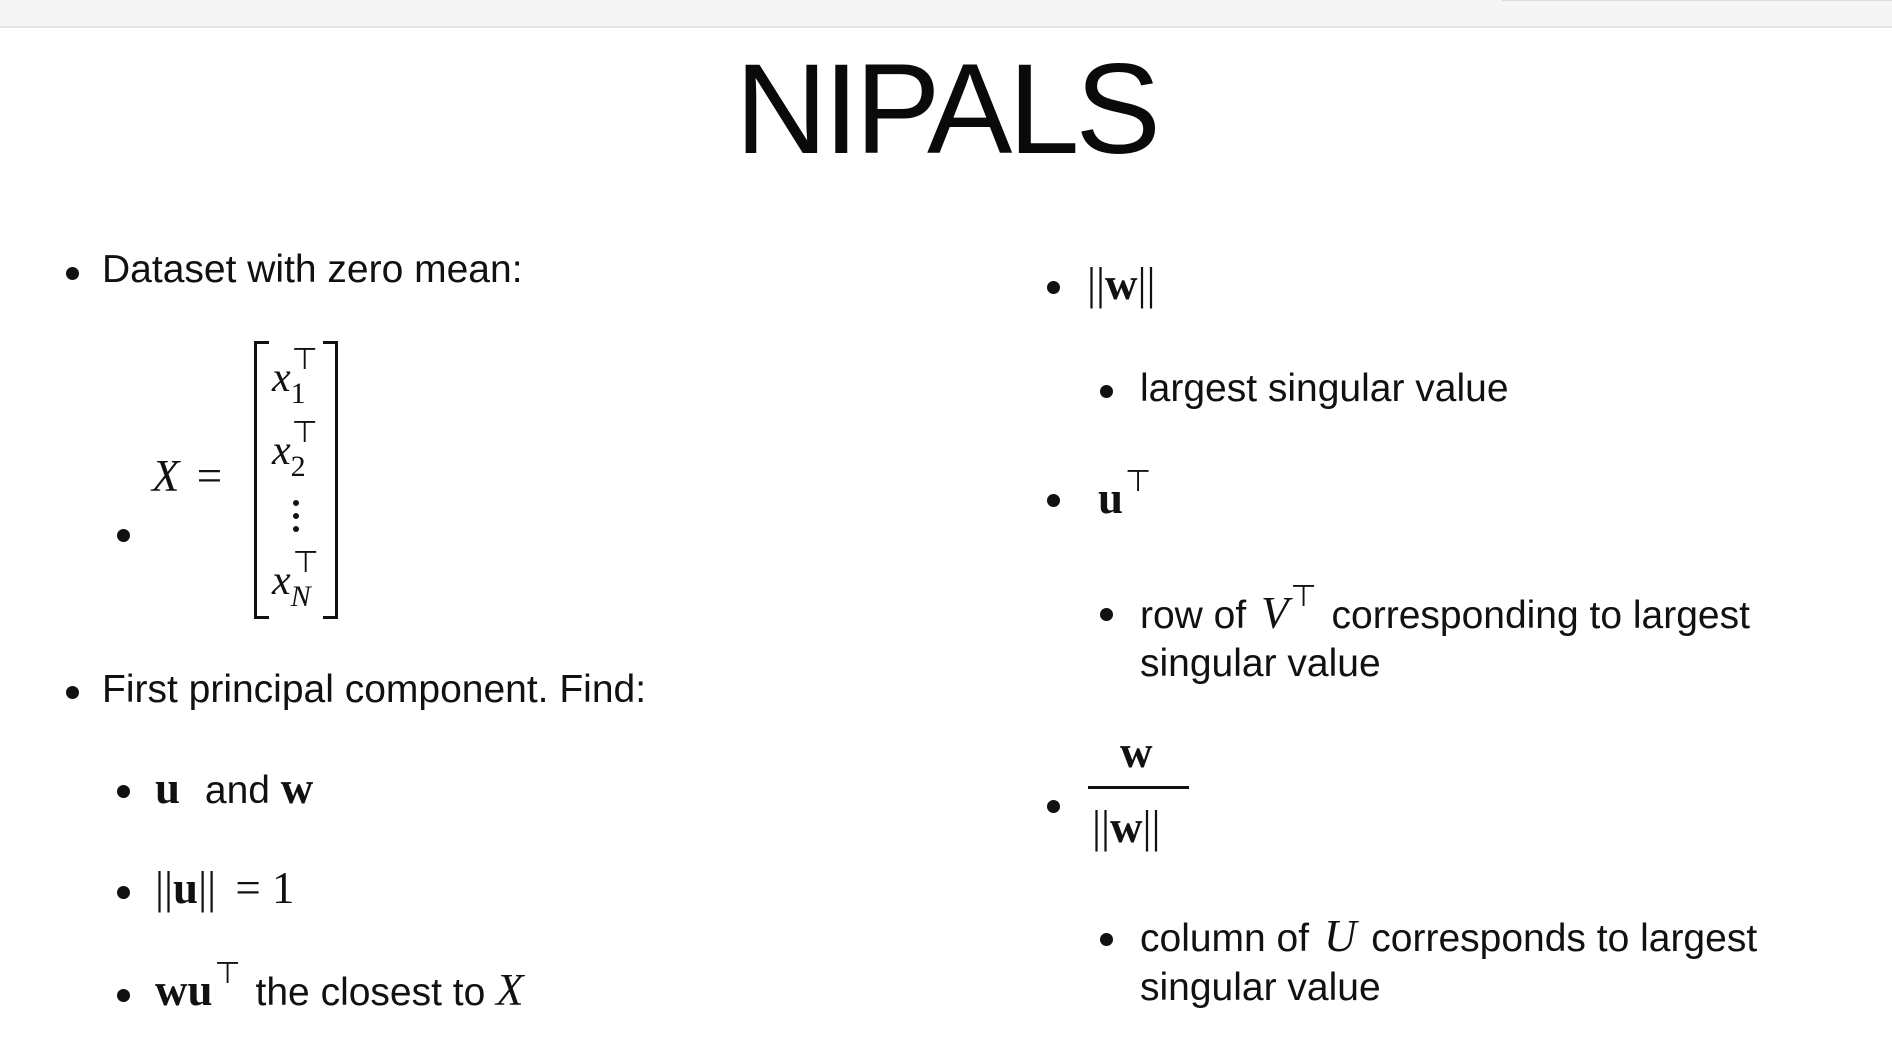 The image size is (1892, 1042). What do you see at coordinates (946, 14) in the screenshot?
I see `window-top-bar` at bounding box center [946, 14].